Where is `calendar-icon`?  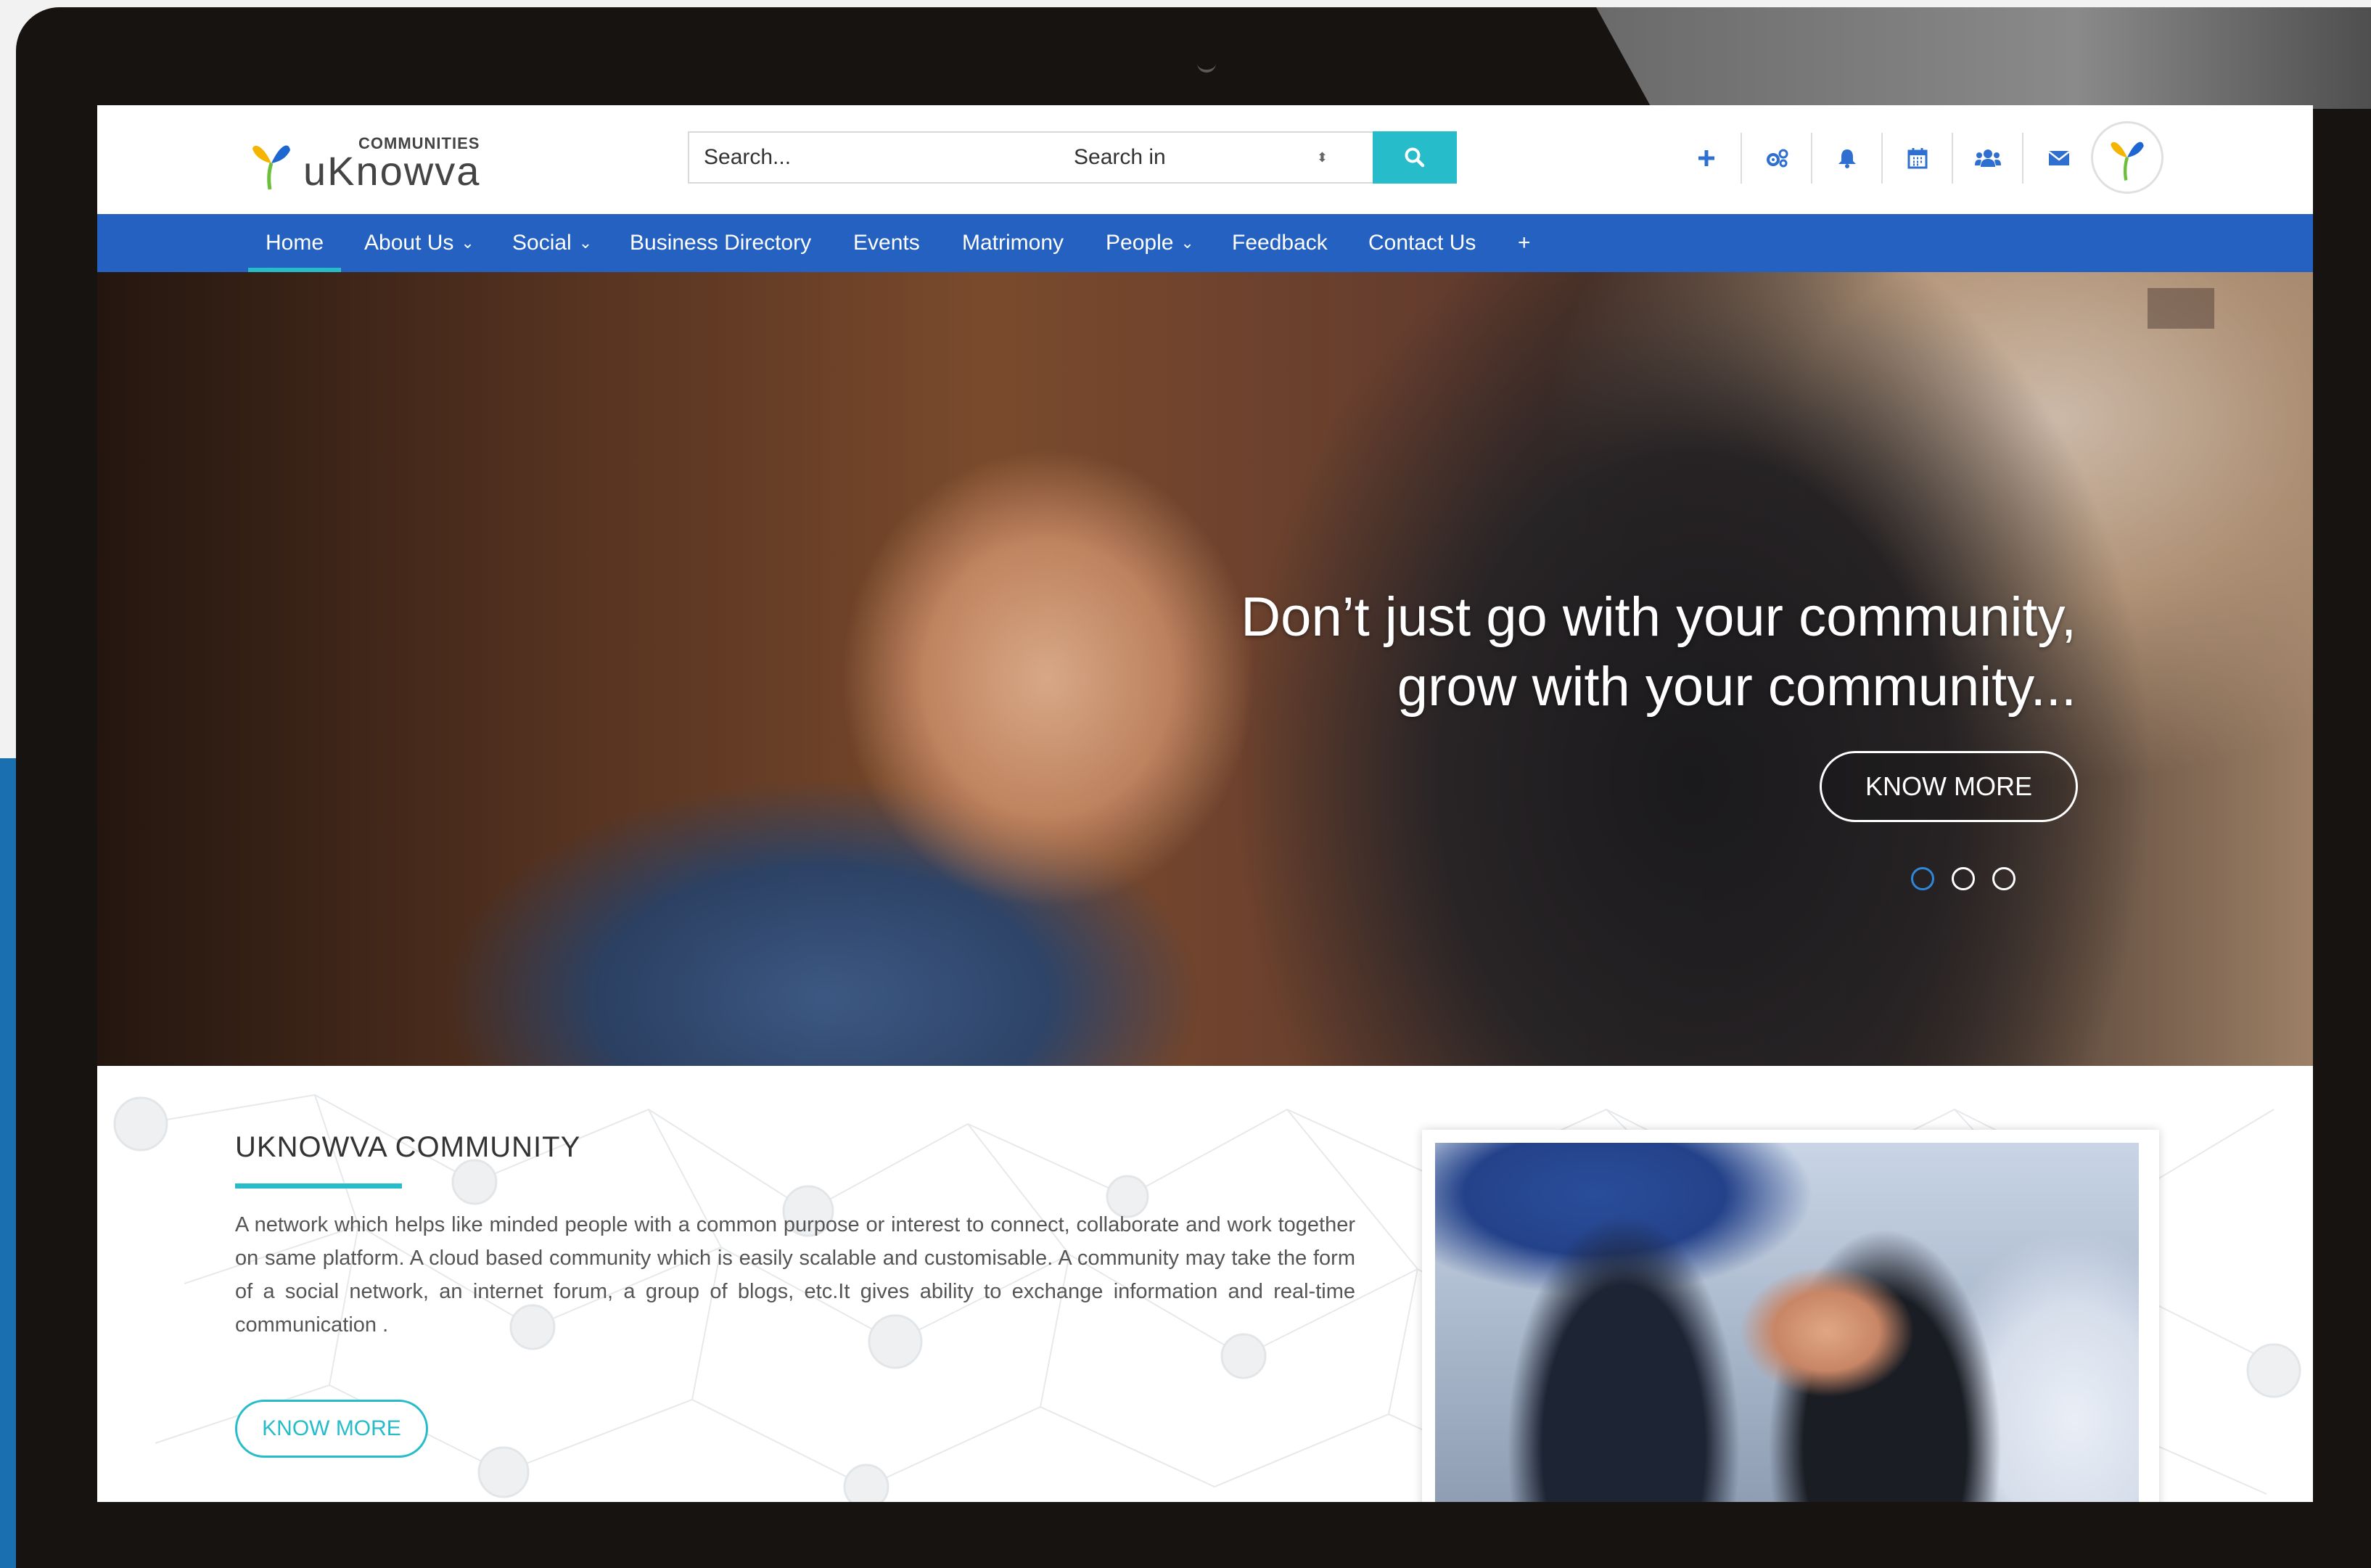 calendar-icon is located at coordinates (1917, 158).